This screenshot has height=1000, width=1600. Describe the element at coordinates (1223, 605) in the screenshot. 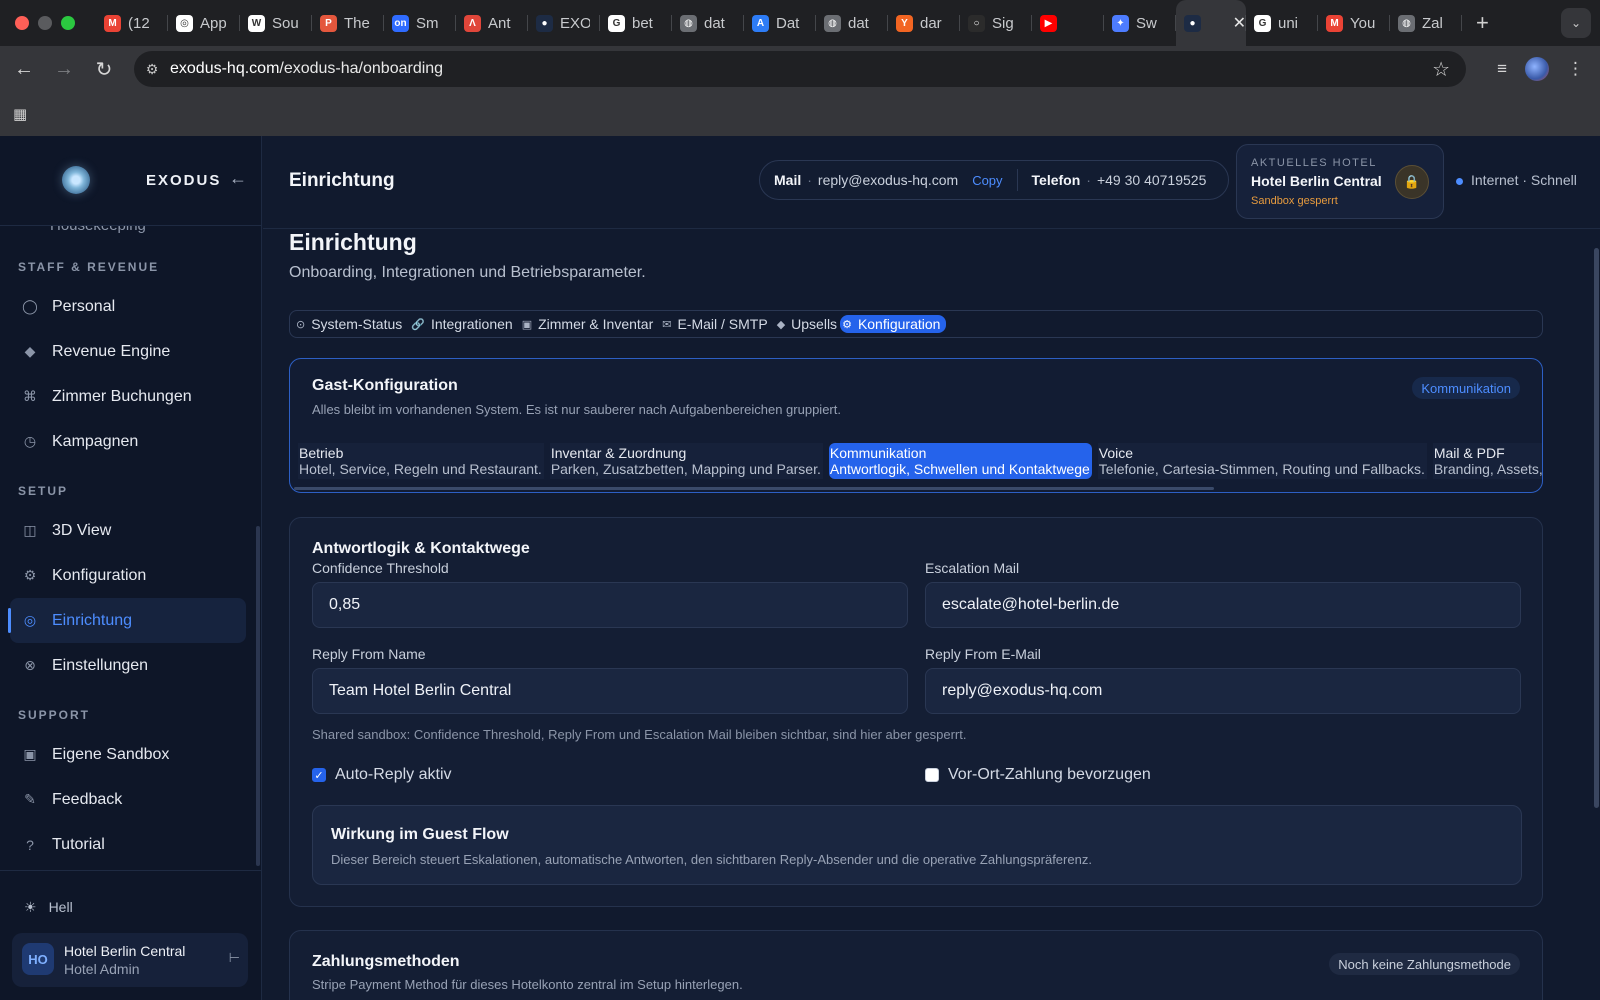

I see `escalation-mail-input: escalate@hotel-berlin.de` at that location.